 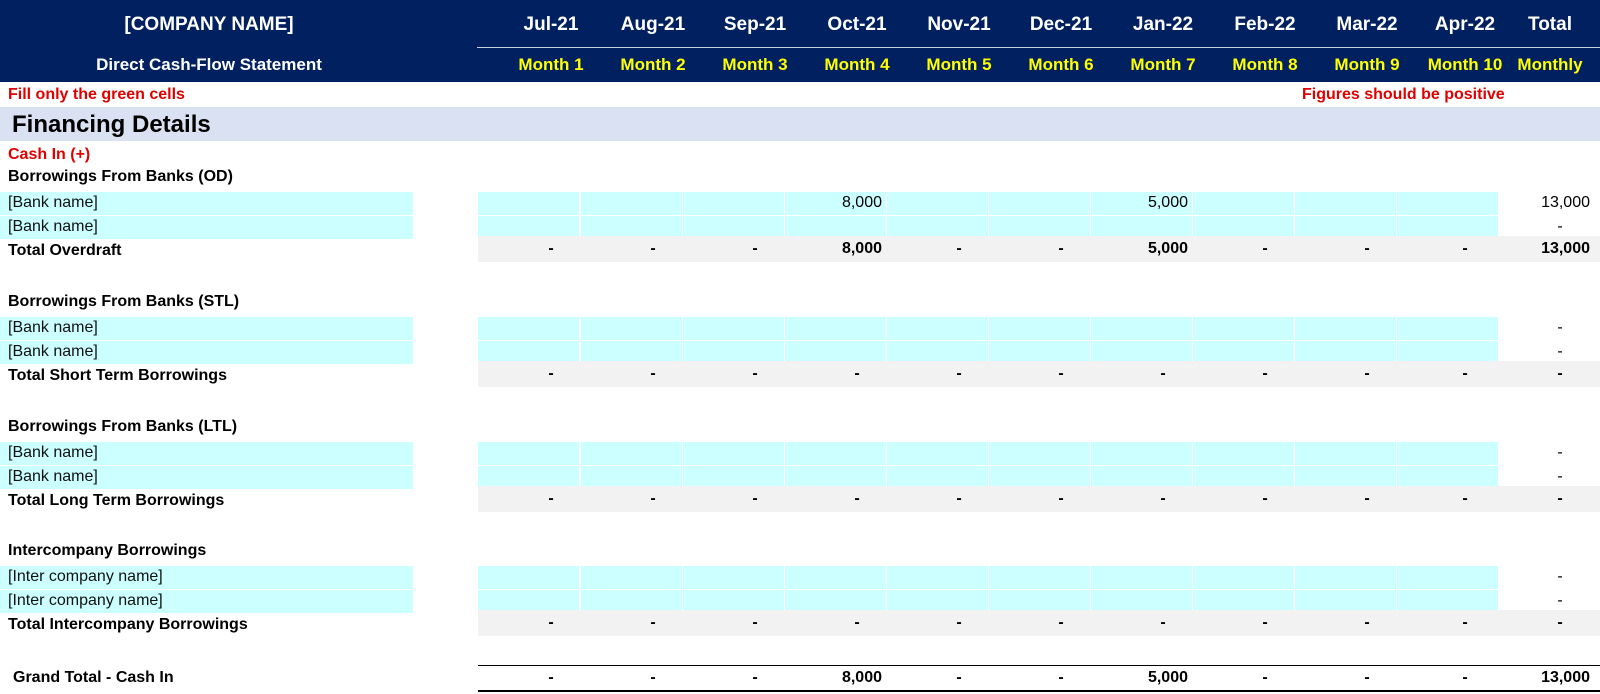 I want to click on group-total-label: Total Intercompany Borrowings, so click(x=128, y=624).